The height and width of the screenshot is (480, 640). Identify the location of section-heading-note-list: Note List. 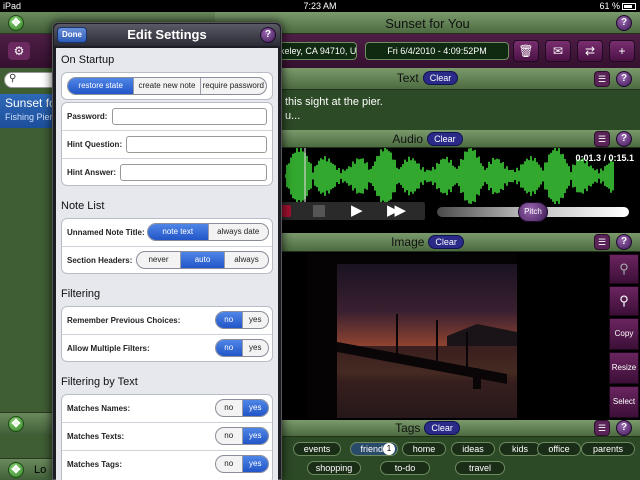
(83, 206).